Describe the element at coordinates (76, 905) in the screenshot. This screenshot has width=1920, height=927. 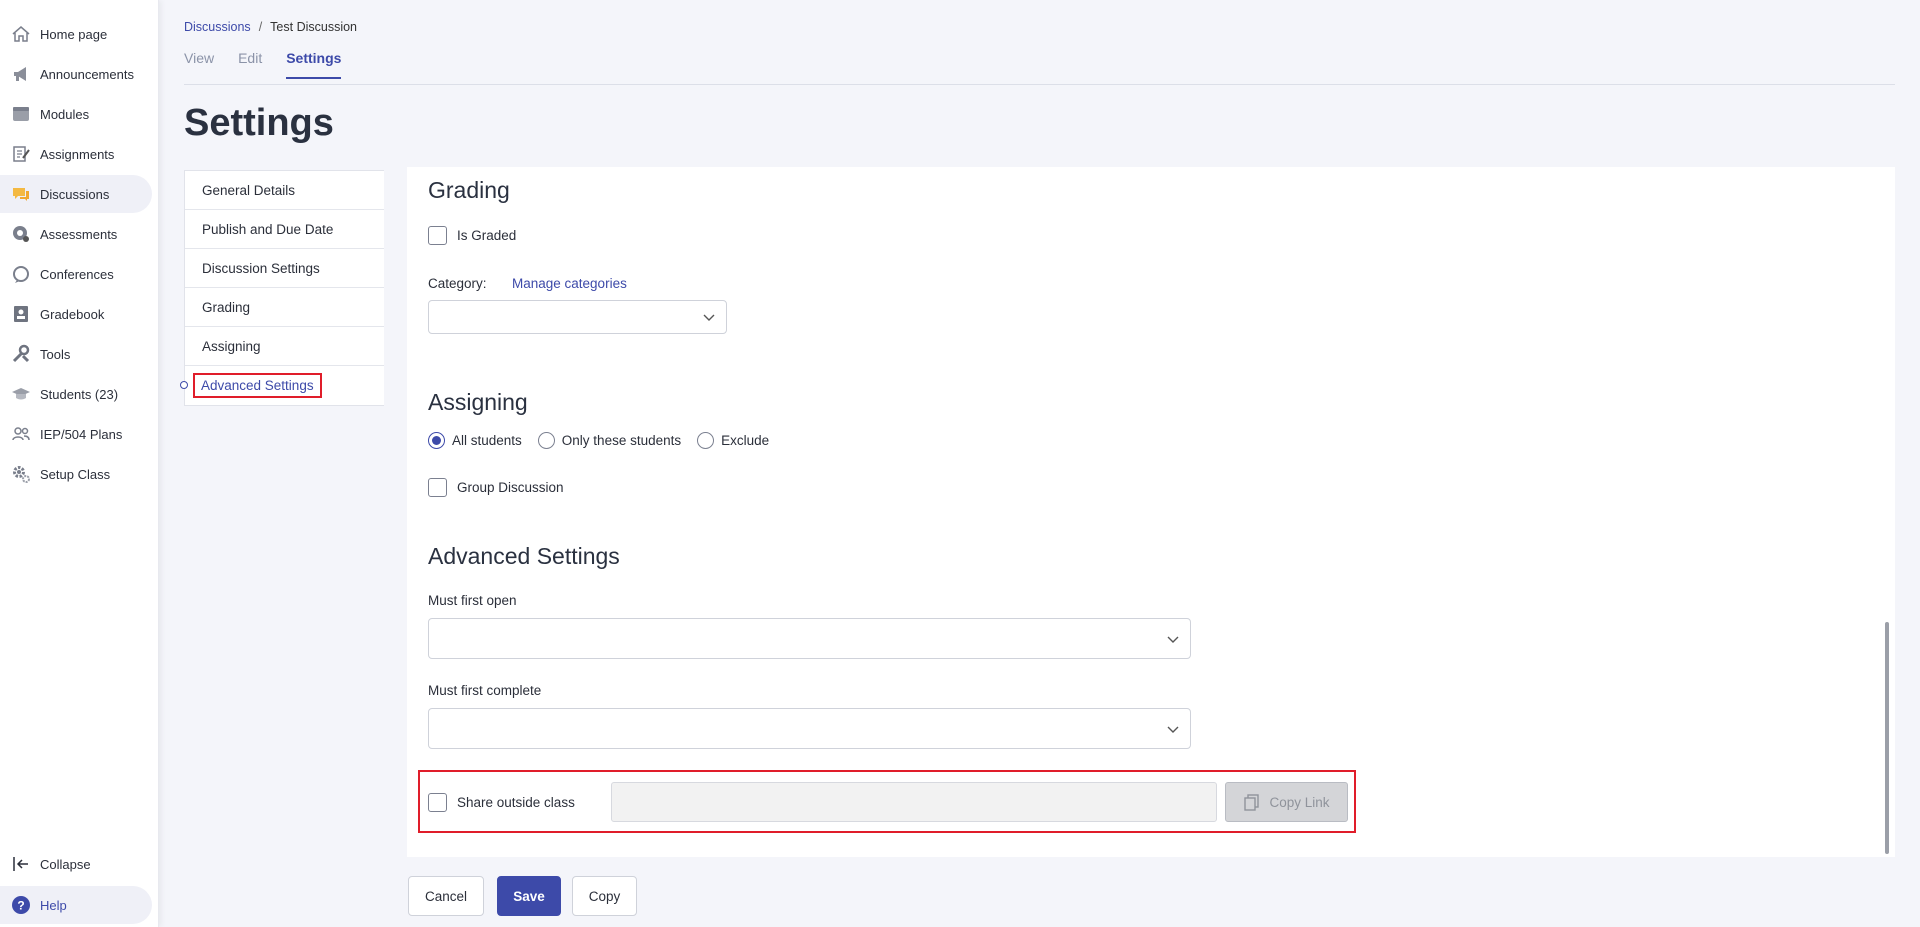
I see `help-button: ? Help` at that location.